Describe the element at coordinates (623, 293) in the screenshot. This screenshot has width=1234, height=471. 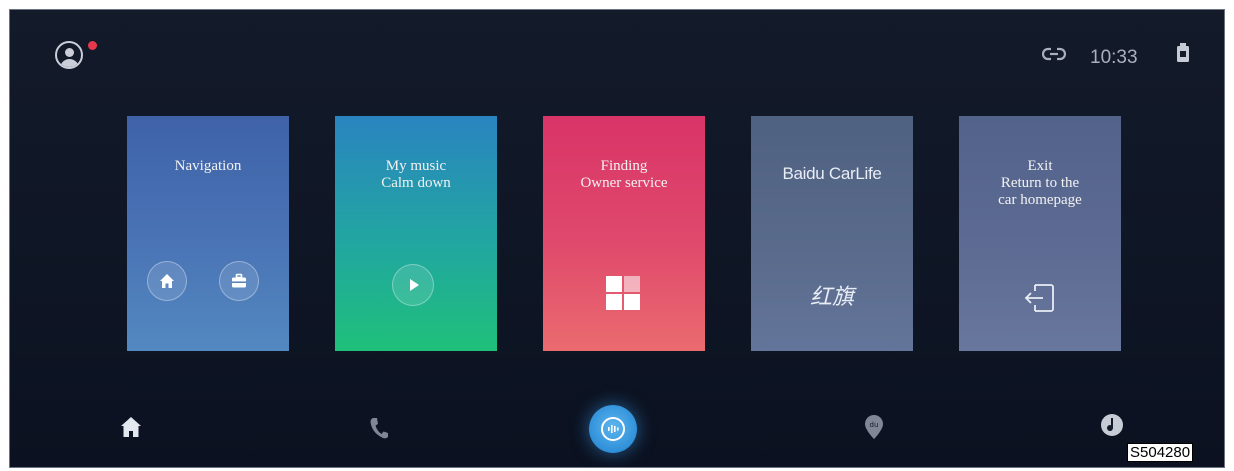
I see `apps-grid-icon` at that location.